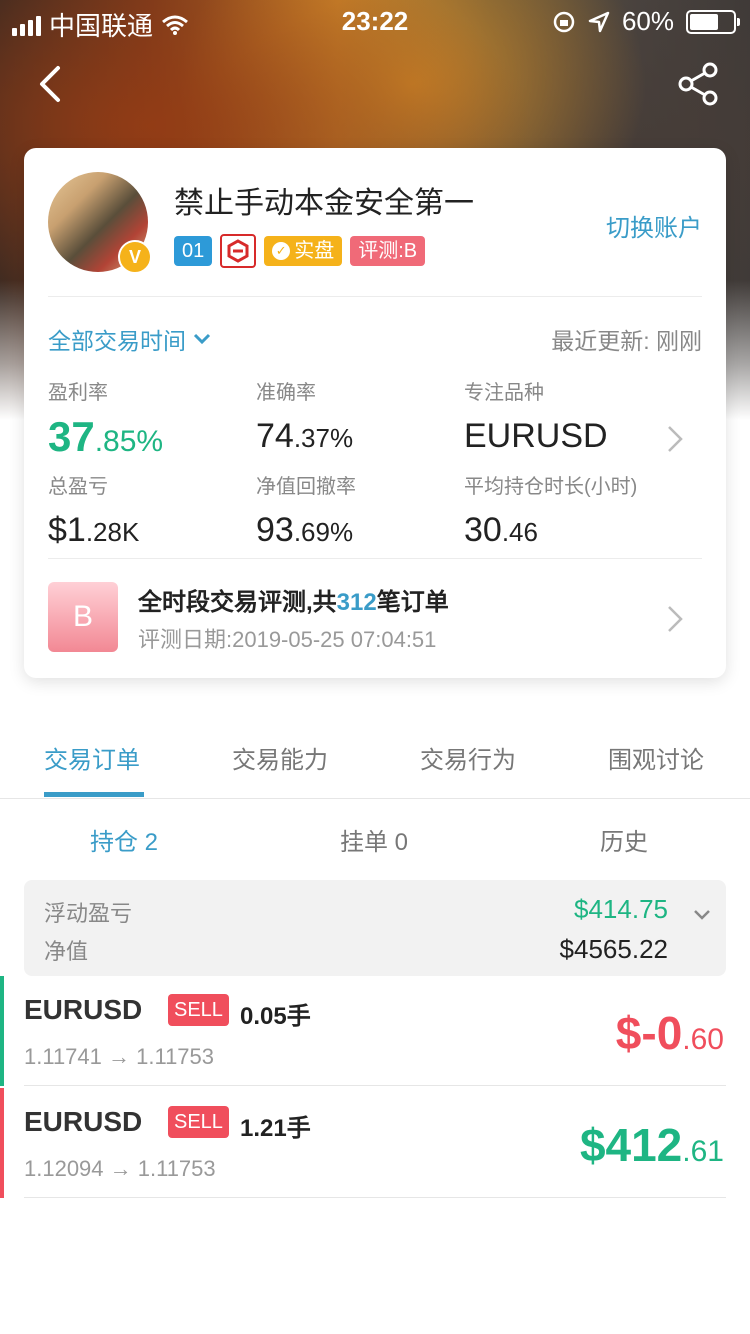  What do you see at coordinates (375, 928) in the screenshot?
I see `positions-summary: 浮动盈亏 $414.75 净值 $4565.22` at bounding box center [375, 928].